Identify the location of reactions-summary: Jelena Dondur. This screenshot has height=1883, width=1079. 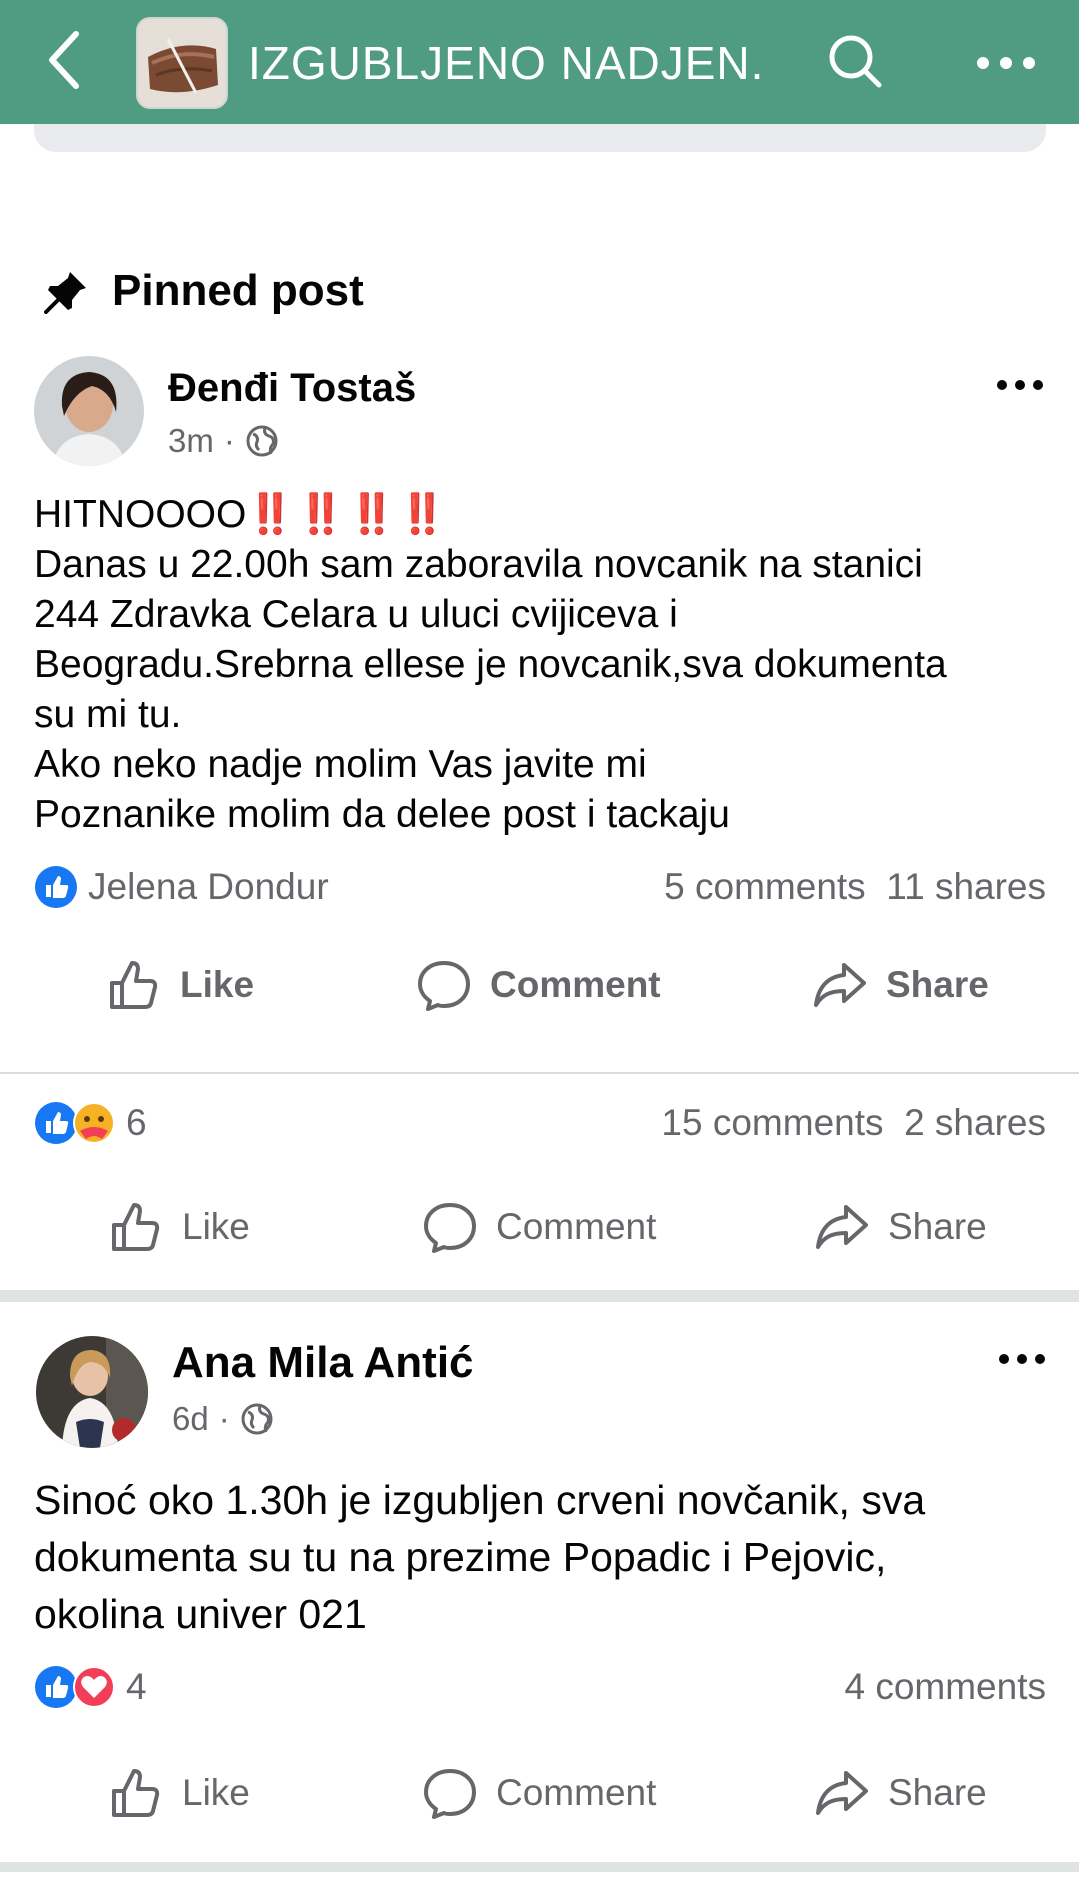
(181, 887).